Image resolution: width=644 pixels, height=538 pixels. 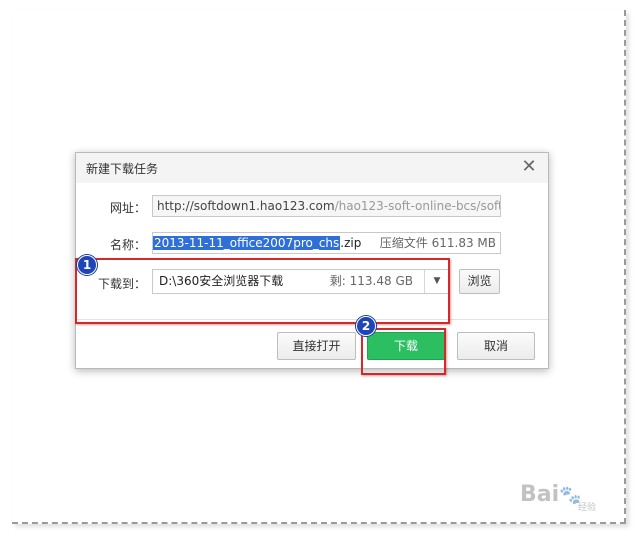 I want to click on close-icon: ✕, so click(x=529, y=167).